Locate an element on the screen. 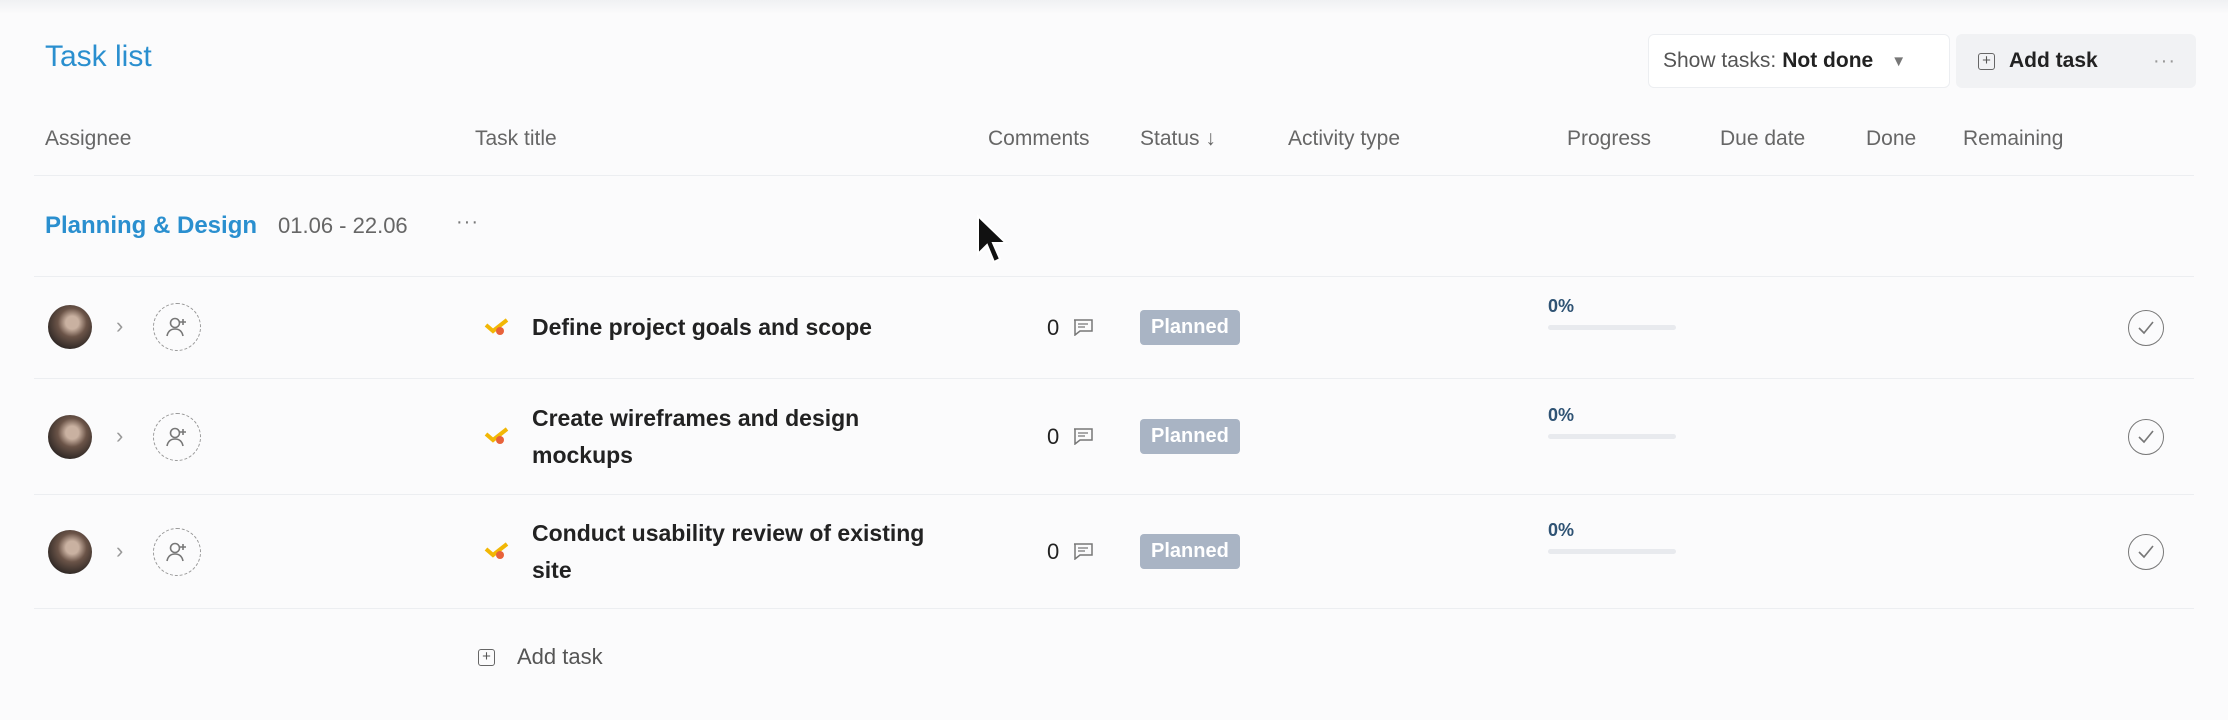 Image resolution: width=2228 pixels, height=720 pixels. column-header-done: Done is located at coordinates (1891, 139).